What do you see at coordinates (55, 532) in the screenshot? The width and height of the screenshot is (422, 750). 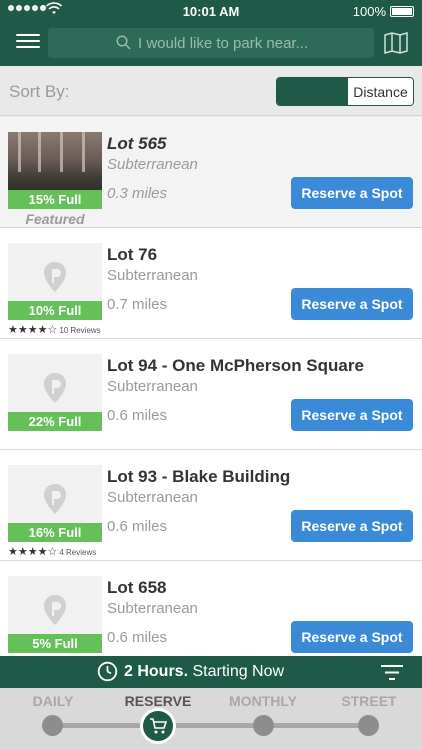 I see `occupancy-badge: 16% Full` at bounding box center [55, 532].